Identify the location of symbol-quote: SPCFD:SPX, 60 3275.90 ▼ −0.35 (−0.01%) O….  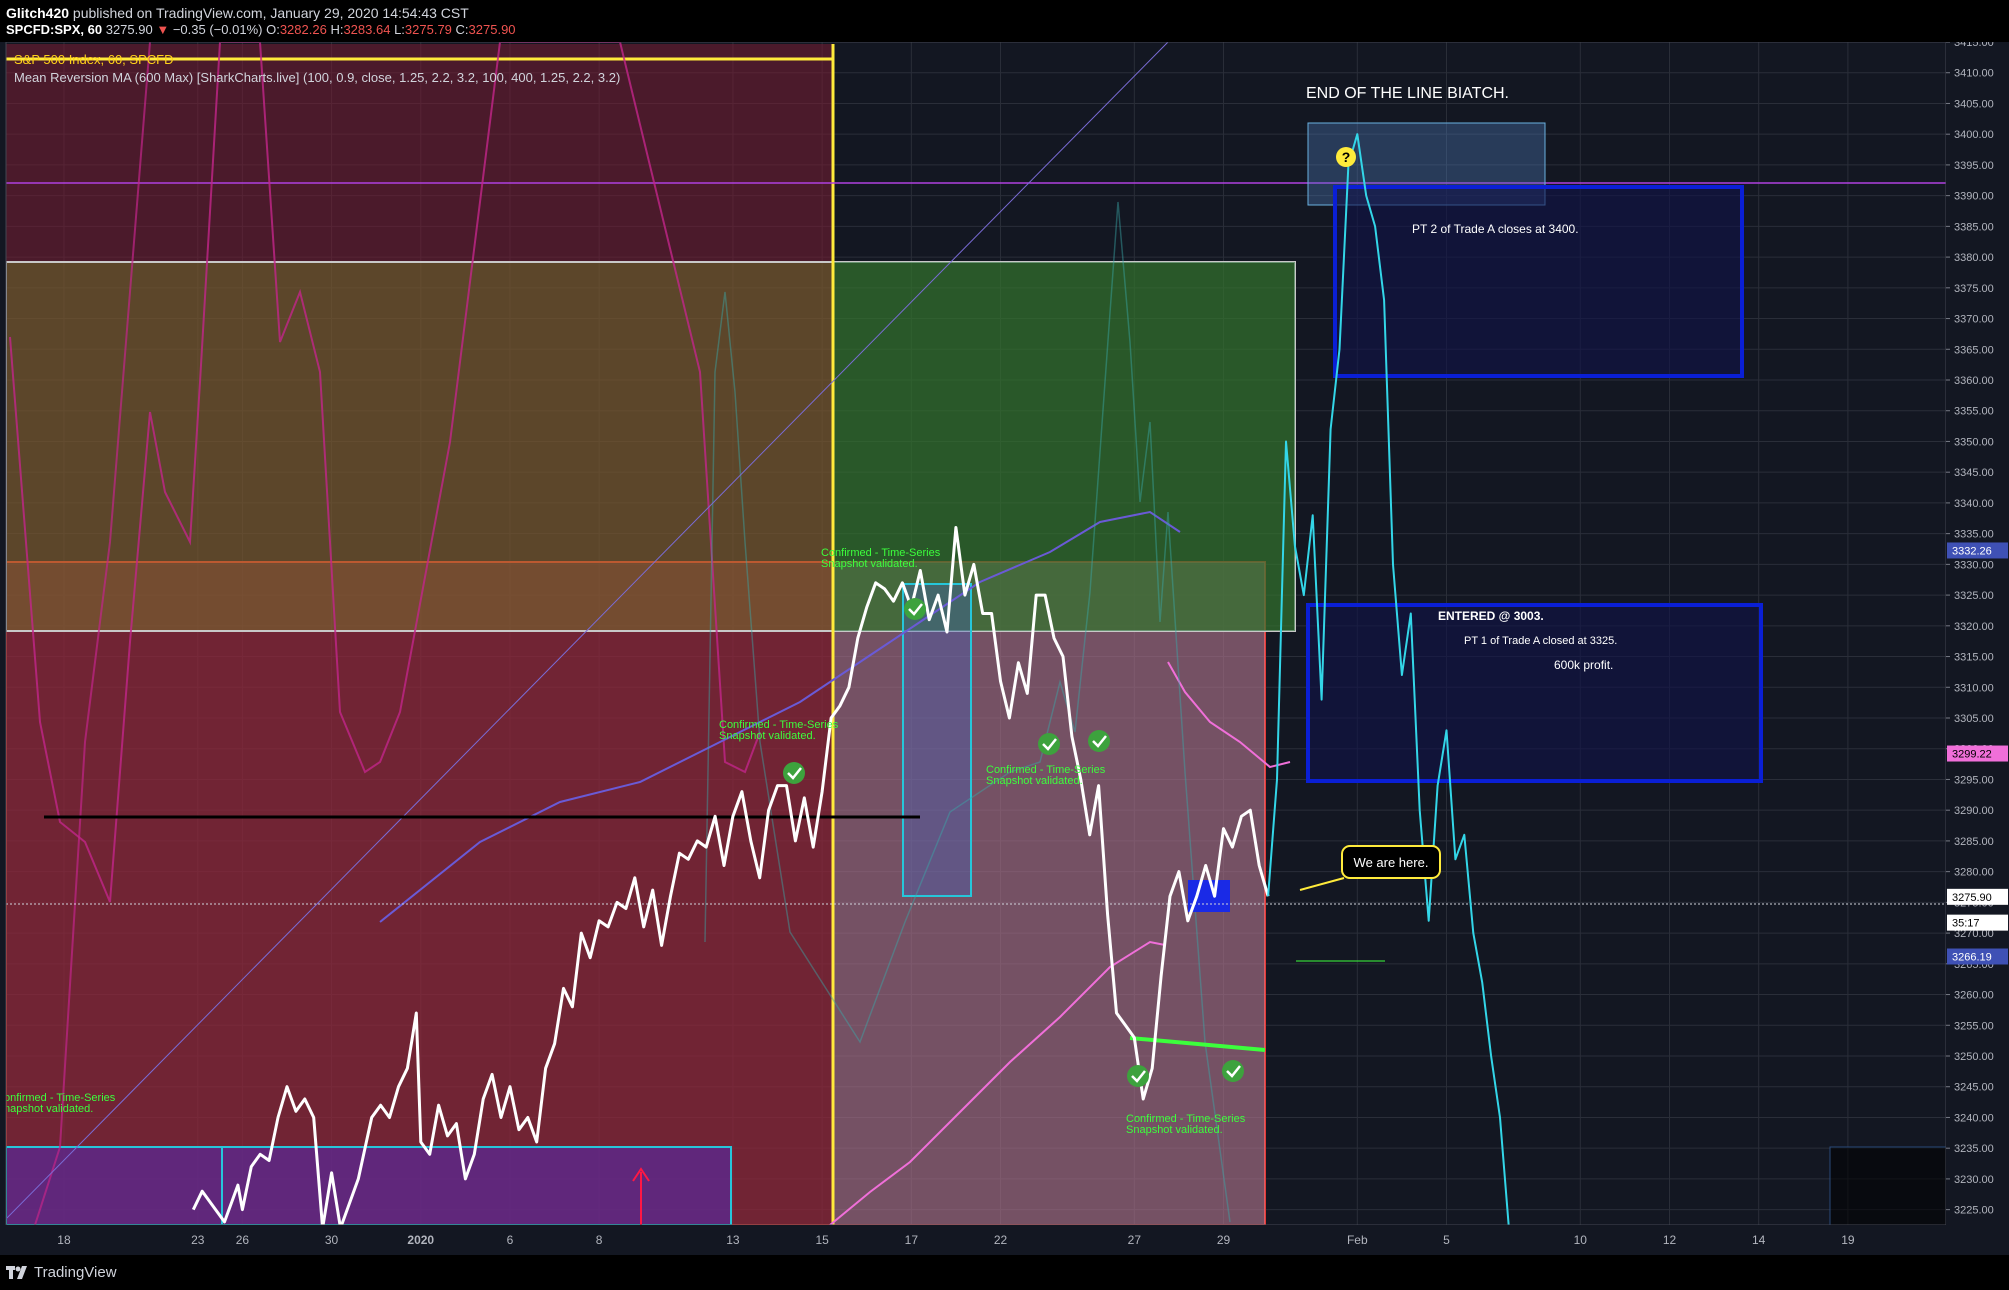
(261, 29).